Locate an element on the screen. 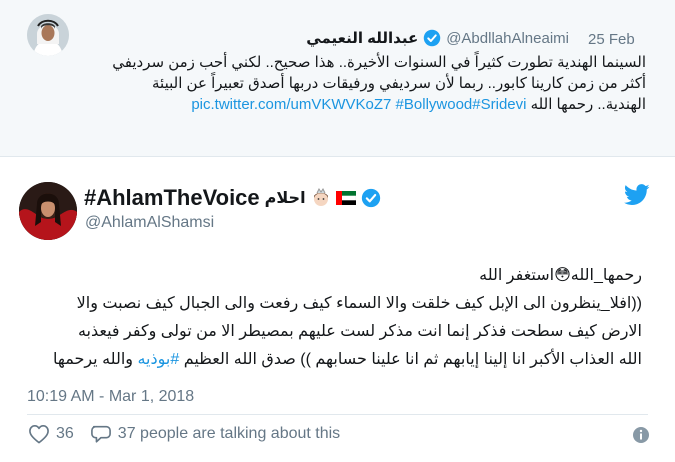  divider is located at coordinates (337, 414).